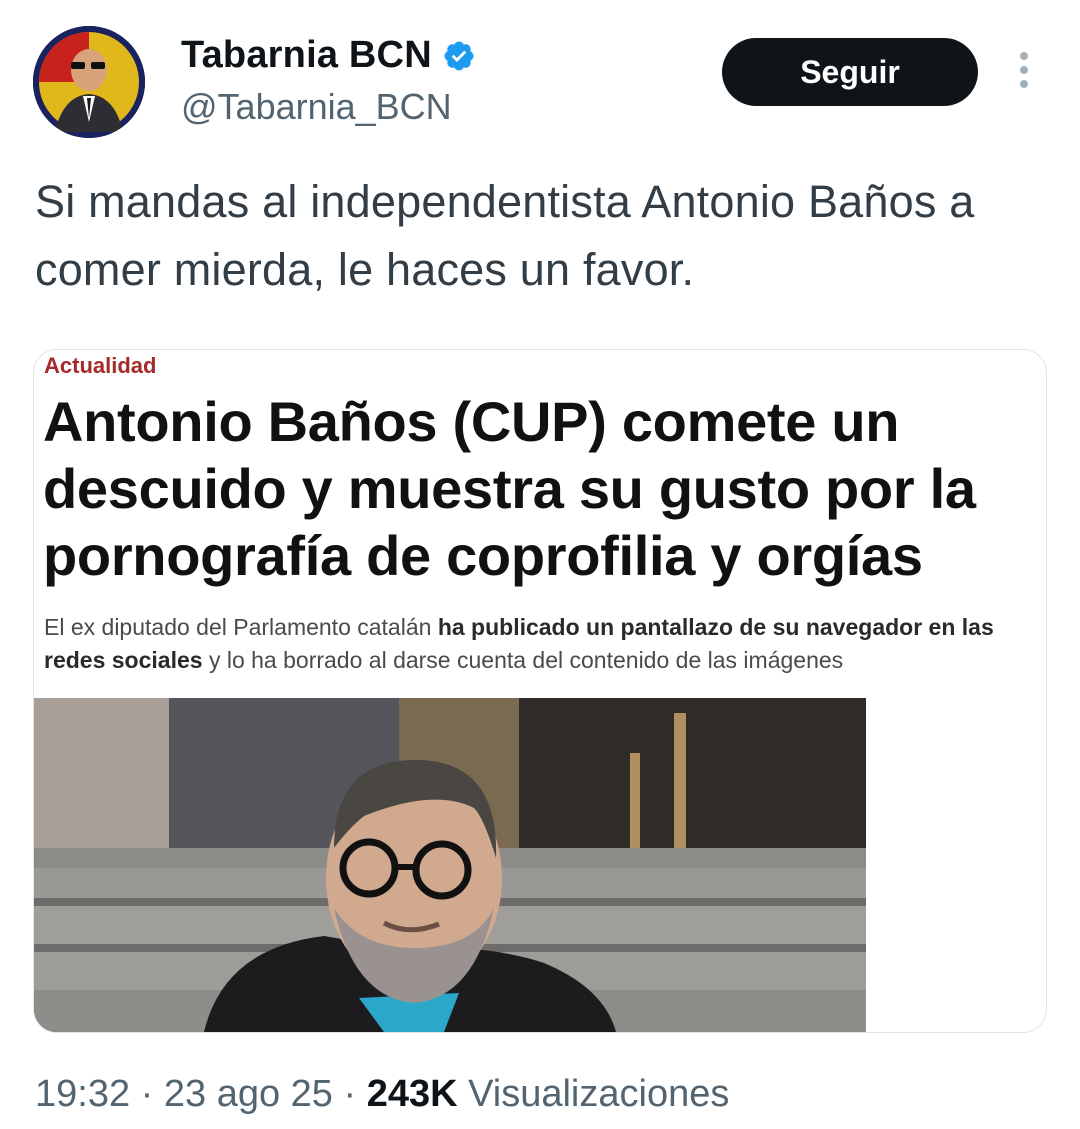  Describe the element at coordinates (593, 1094) in the screenshot. I see `views-label: Visualizaciones` at that location.